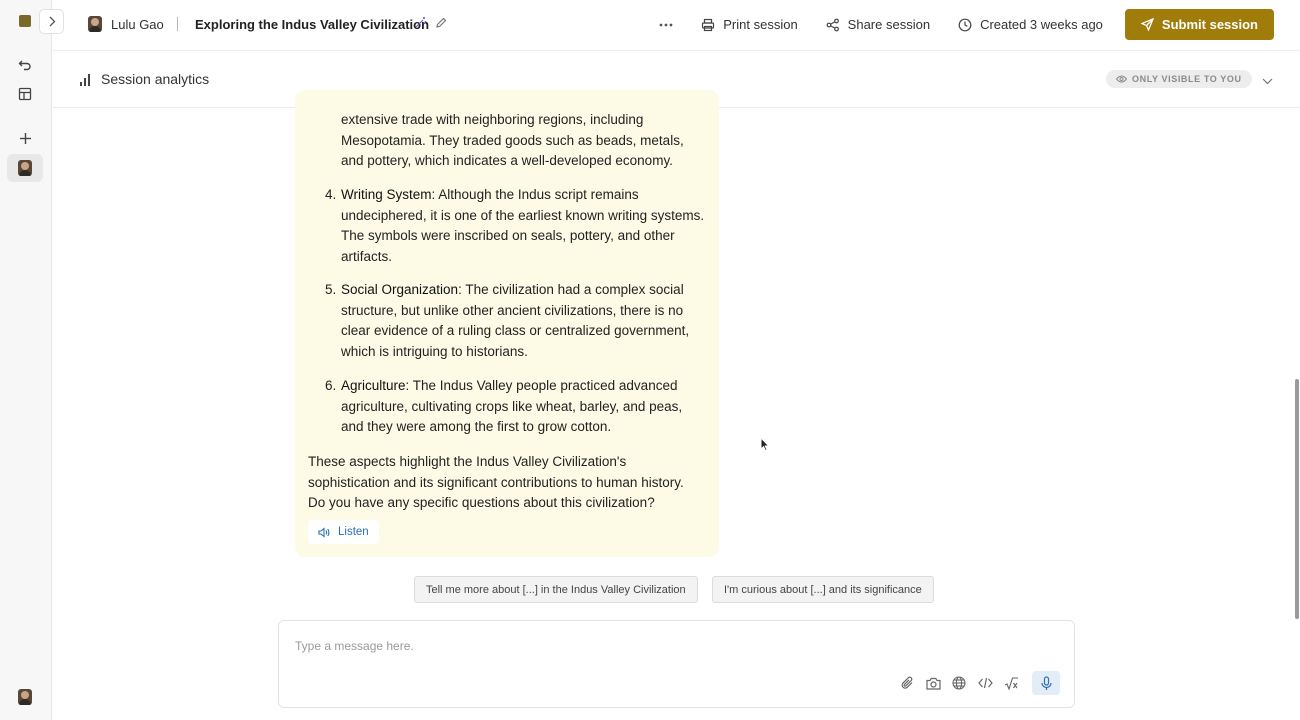 The height and width of the screenshot is (720, 1300). I want to click on ellipsis-icon, so click(666, 24).